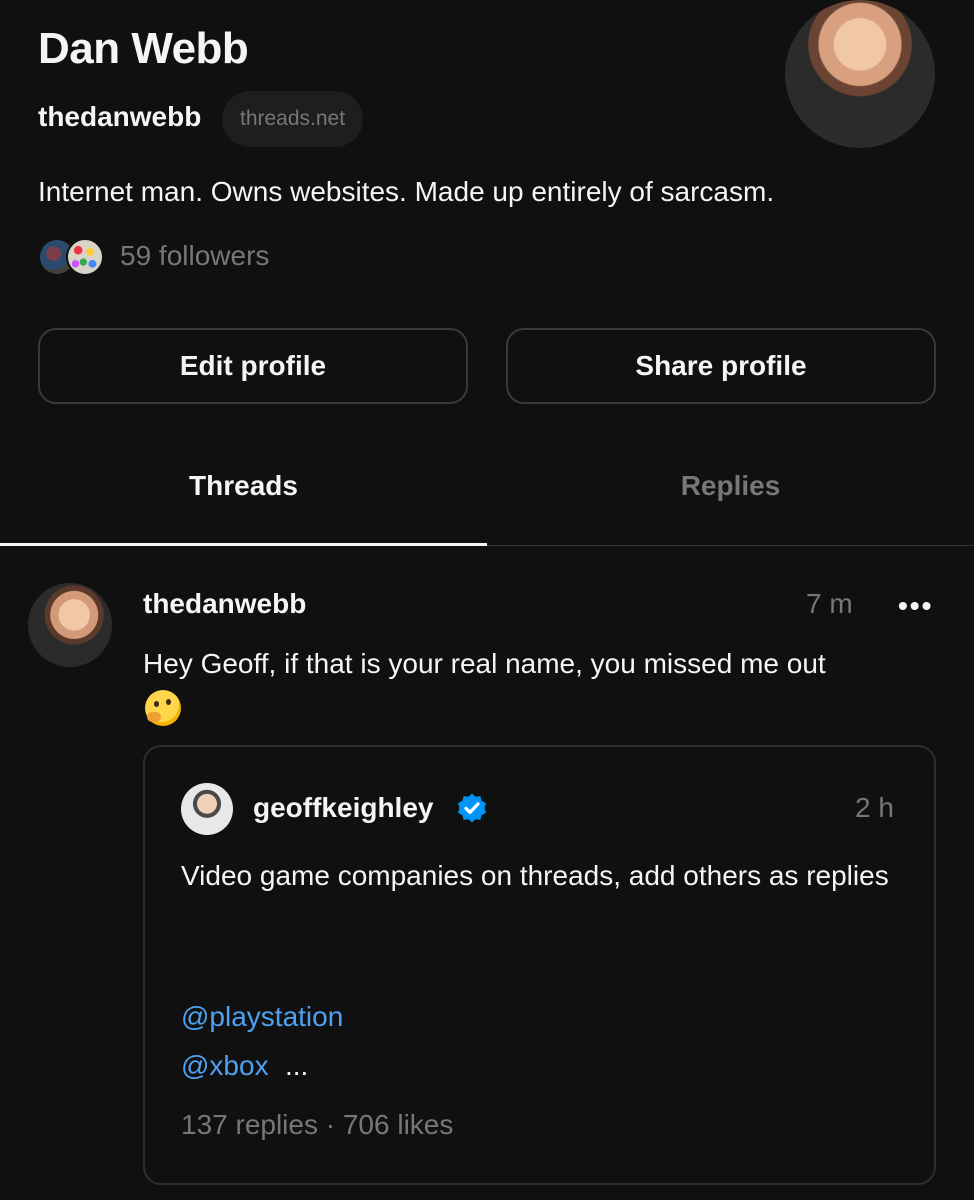 This screenshot has height=1200, width=974. What do you see at coordinates (829, 603) in the screenshot?
I see `post-timestamp: 7 m` at bounding box center [829, 603].